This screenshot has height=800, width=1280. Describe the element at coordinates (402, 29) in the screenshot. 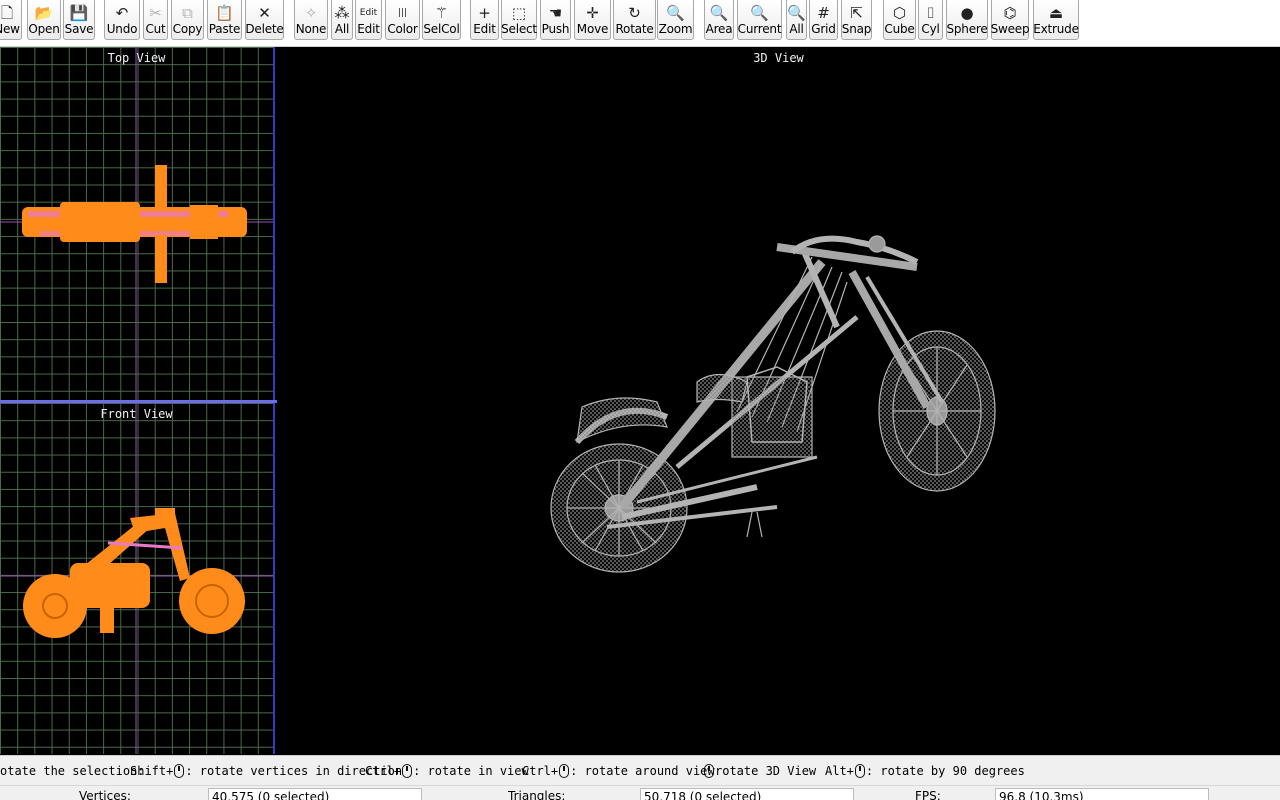

I see `toolbar-button-label: Color` at that location.